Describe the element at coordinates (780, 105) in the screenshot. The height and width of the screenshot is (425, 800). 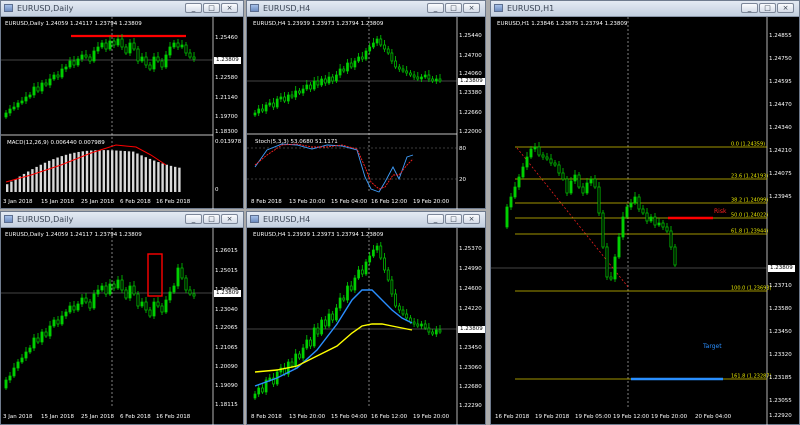
I see `price-label: 1.24470` at that location.